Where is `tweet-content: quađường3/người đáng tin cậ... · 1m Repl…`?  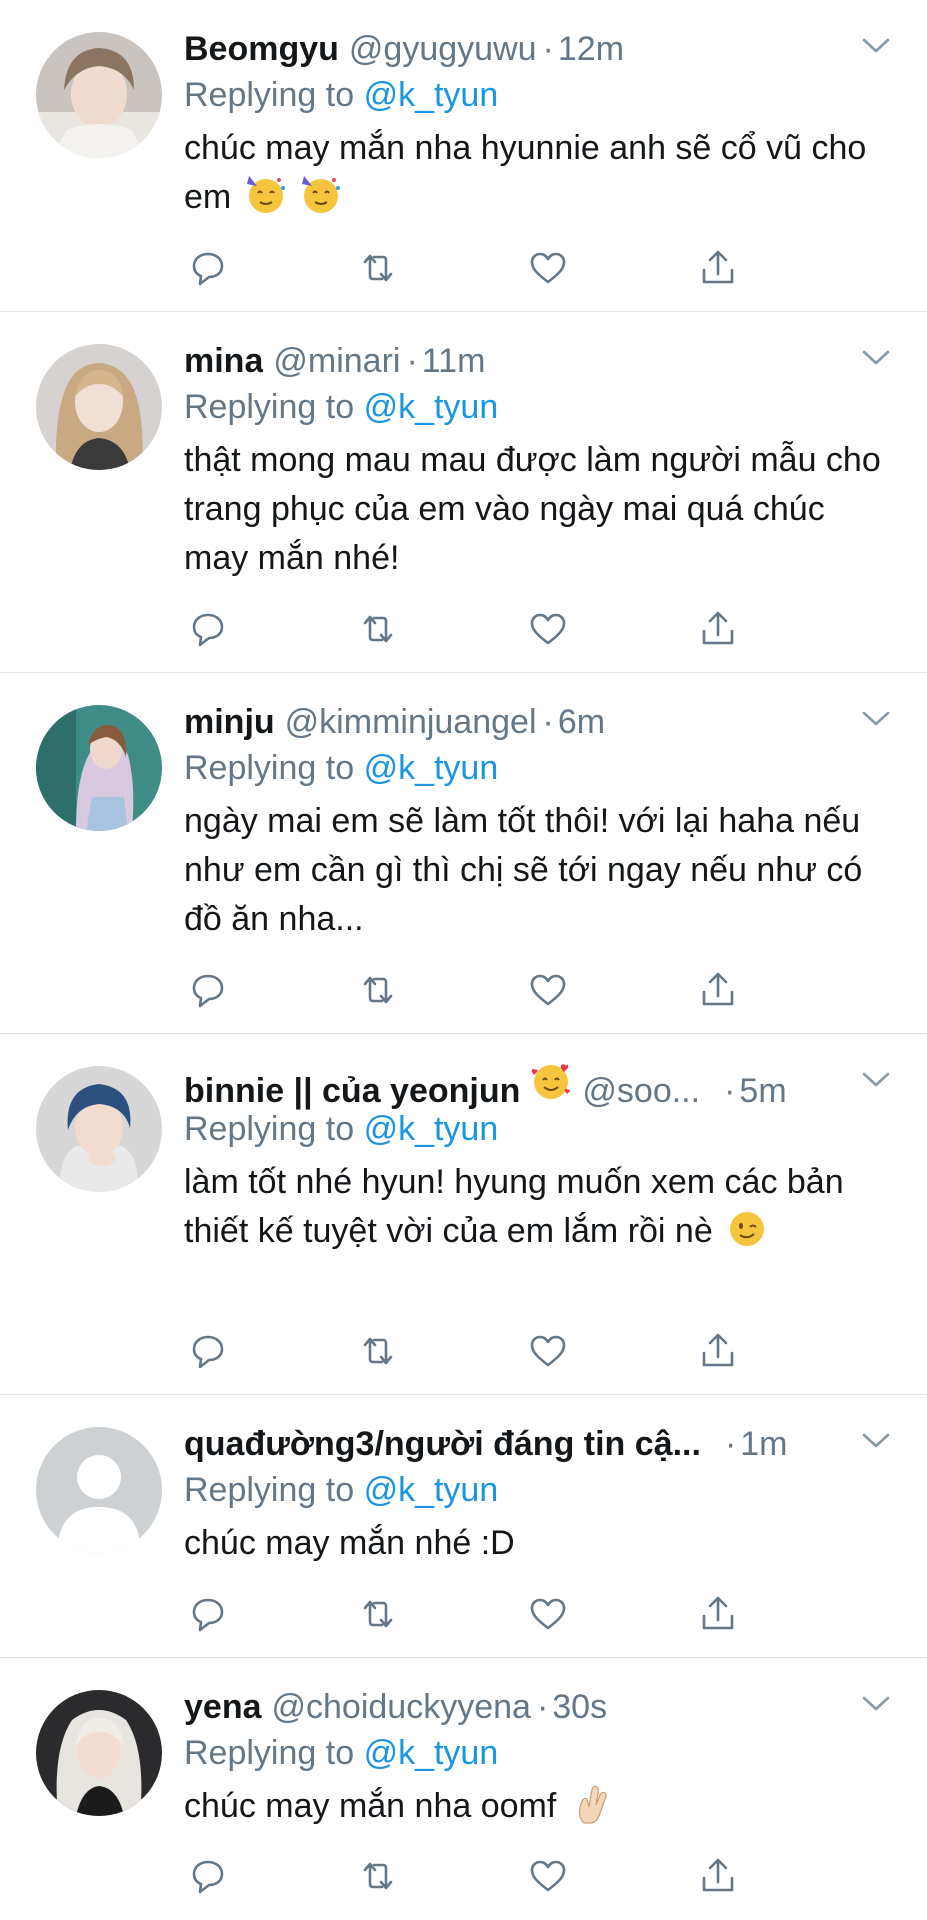 tweet-content: quađường3/người đáng tin cậ... · 1m Repl… is located at coordinates (540, 1494).